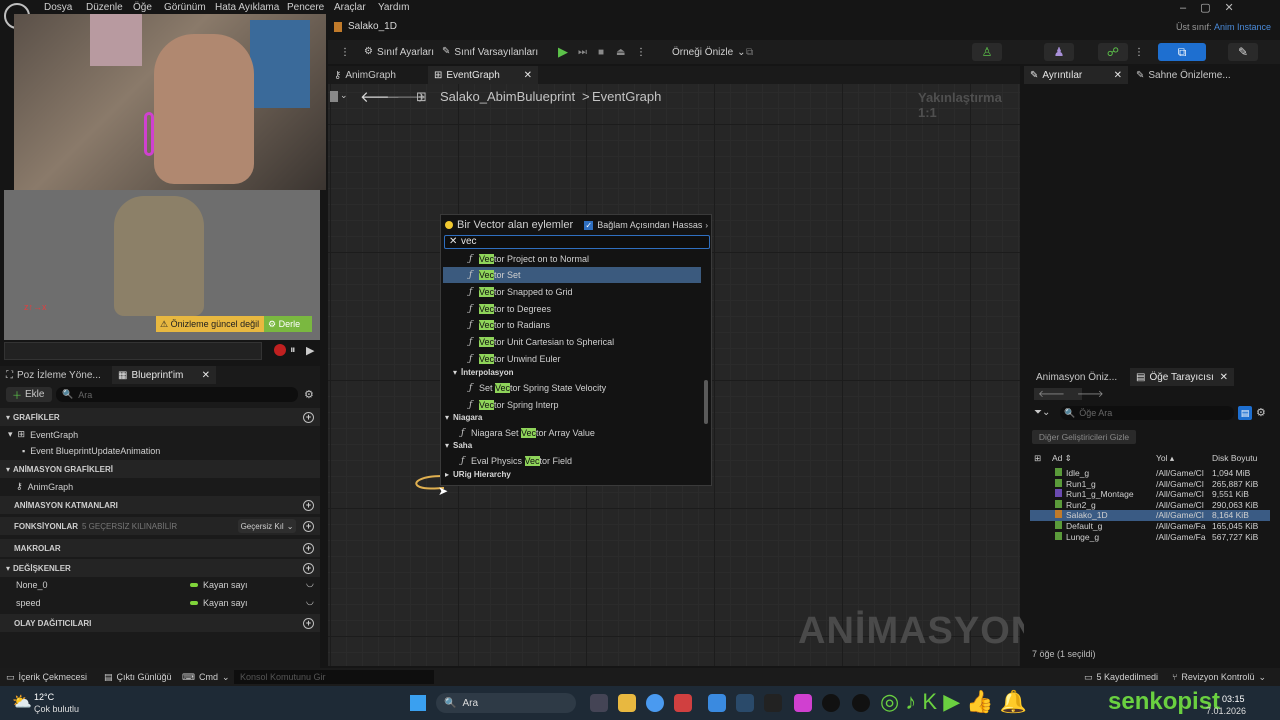 The height and width of the screenshot is (720, 1280). I want to click on preview-viewport: z↑→x ⚠ Önizleme güncel değil ⚙ Derle, so click(162, 265).